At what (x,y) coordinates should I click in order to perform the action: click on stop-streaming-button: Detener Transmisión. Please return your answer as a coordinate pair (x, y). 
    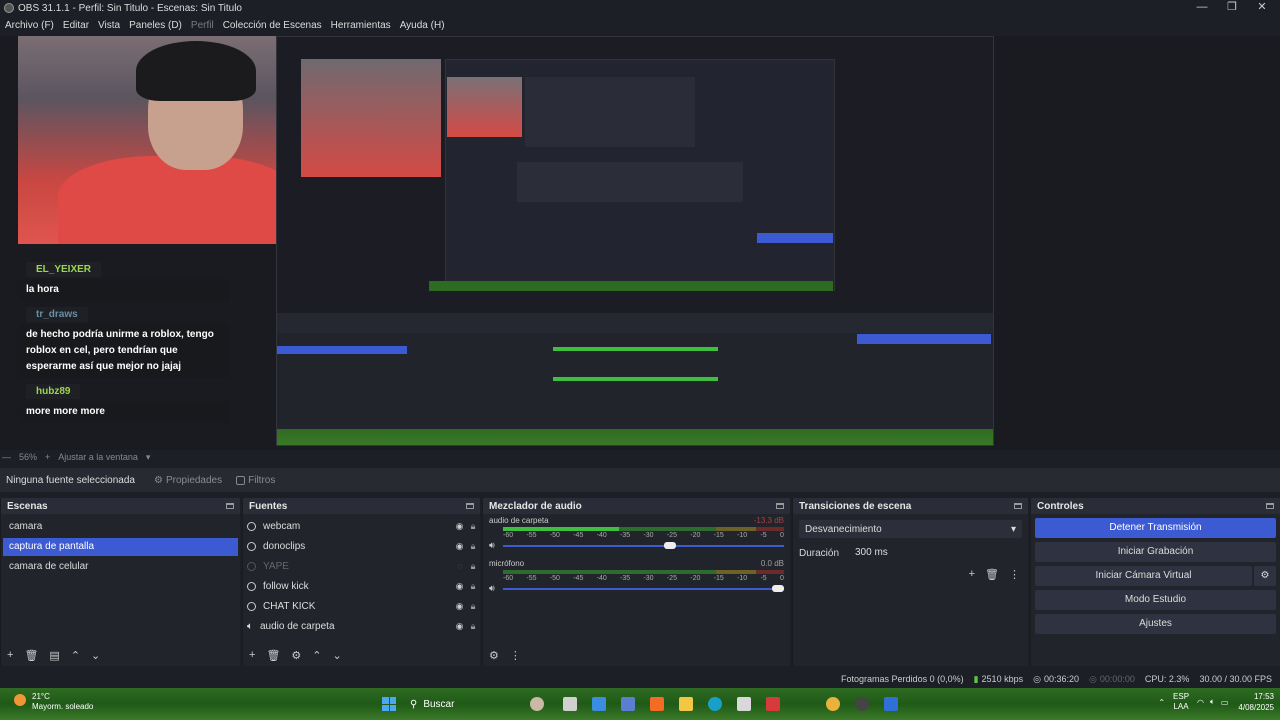
    Looking at the image, I should click on (1155, 528).